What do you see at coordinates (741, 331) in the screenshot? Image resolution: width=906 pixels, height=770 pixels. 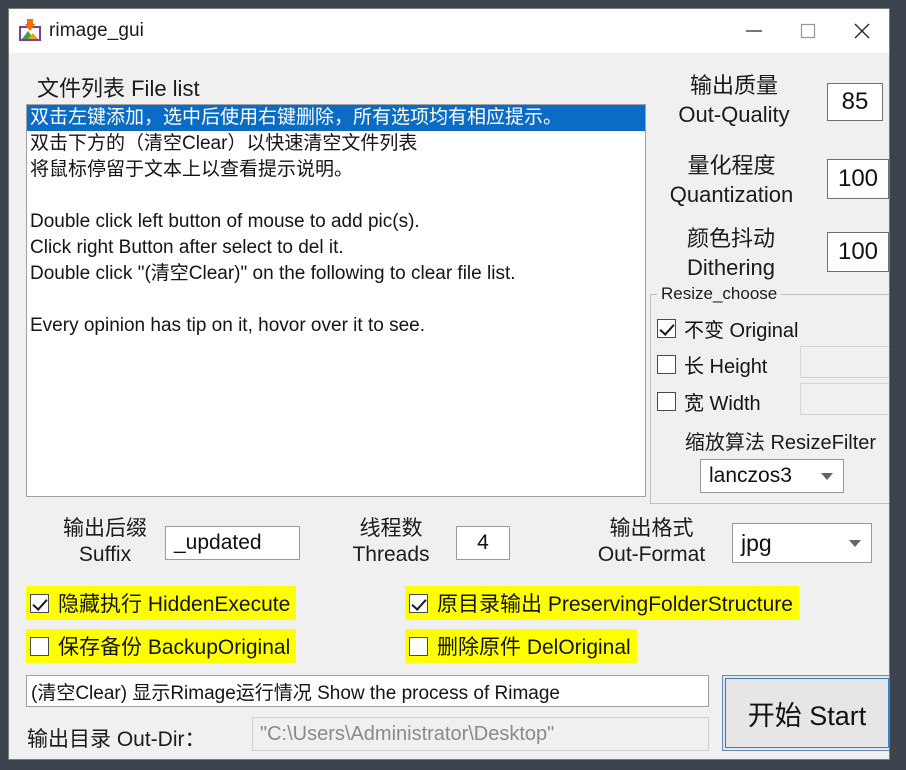 I see `checkbox-original-label: 不变 Original` at bounding box center [741, 331].